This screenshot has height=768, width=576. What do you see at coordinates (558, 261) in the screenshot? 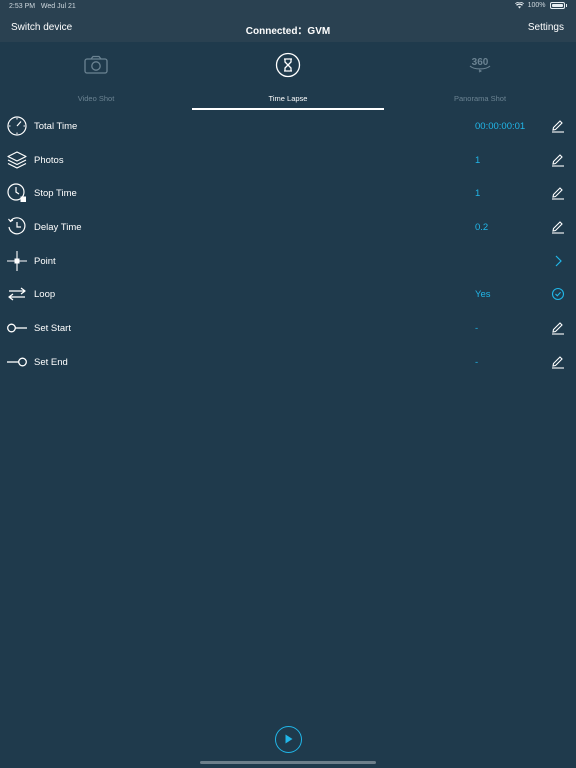
I see `chevron-right-icon` at bounding box center [558, 261].